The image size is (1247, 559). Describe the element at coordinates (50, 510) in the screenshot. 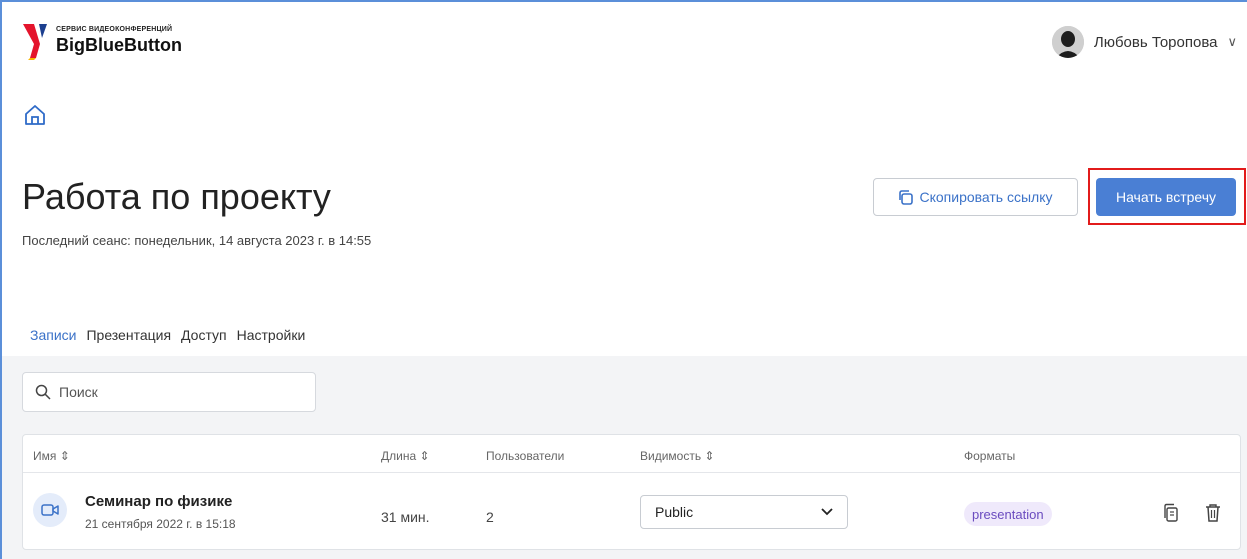

I see `video-icon` at that location.